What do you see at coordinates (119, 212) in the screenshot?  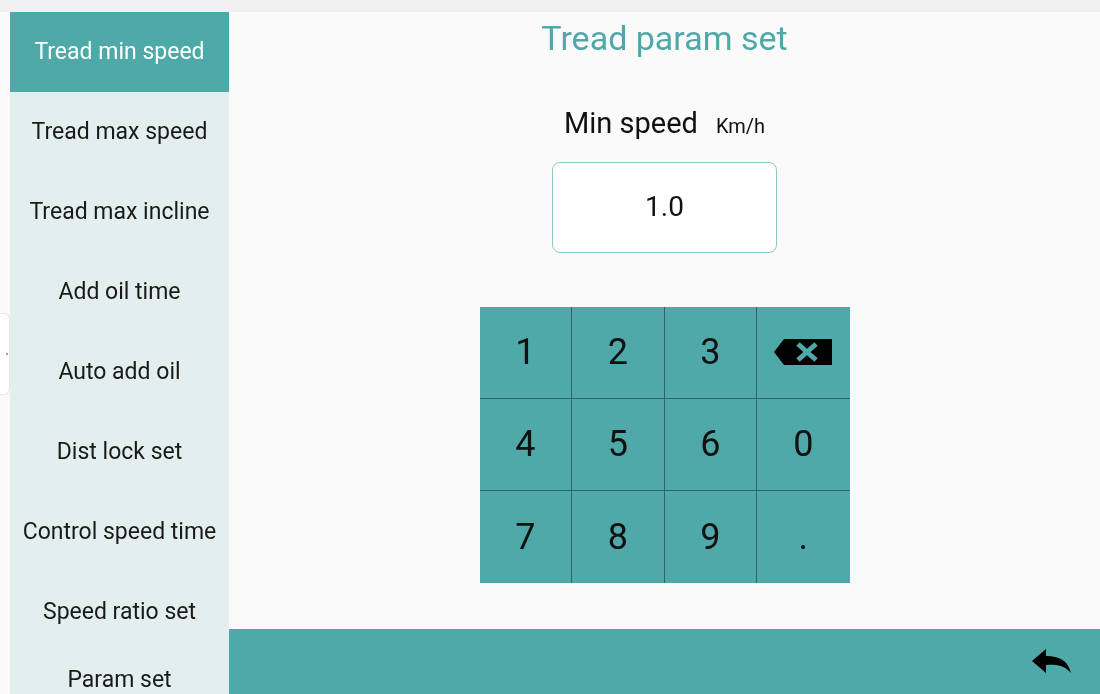 I see `sidebar-item: Tread max incline` at bounding box center [119, 212].